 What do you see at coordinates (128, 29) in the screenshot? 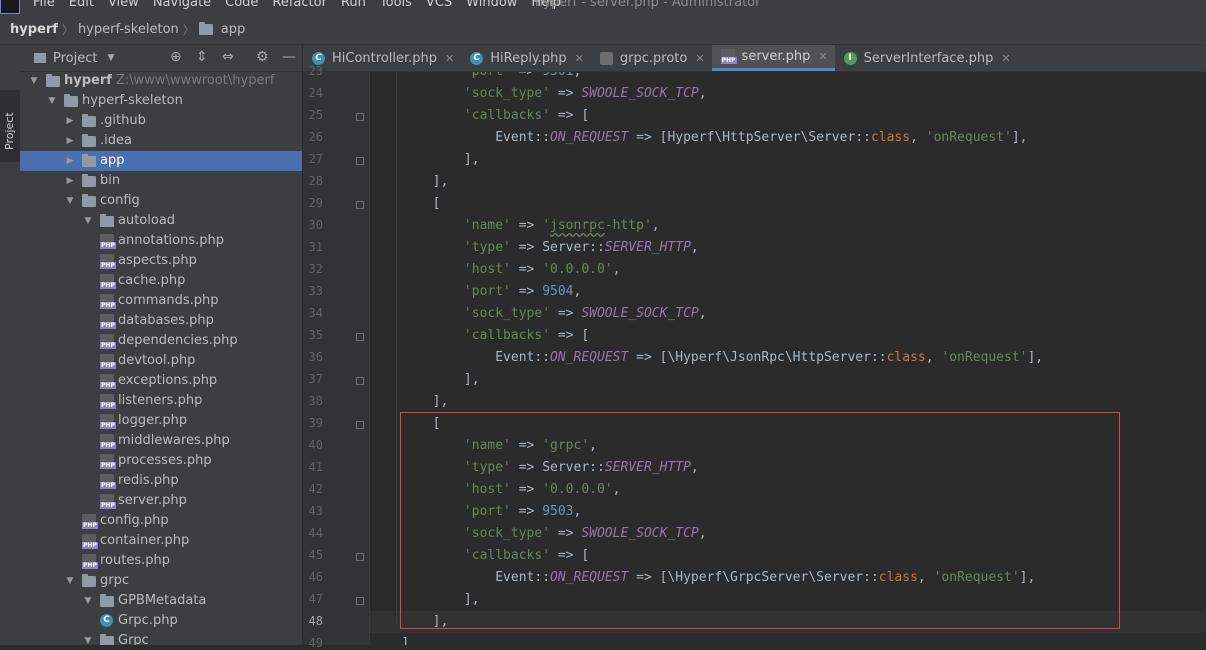
I see `breadcrumb-project: hyperf-skeleton` at bounding box center [128, 29].